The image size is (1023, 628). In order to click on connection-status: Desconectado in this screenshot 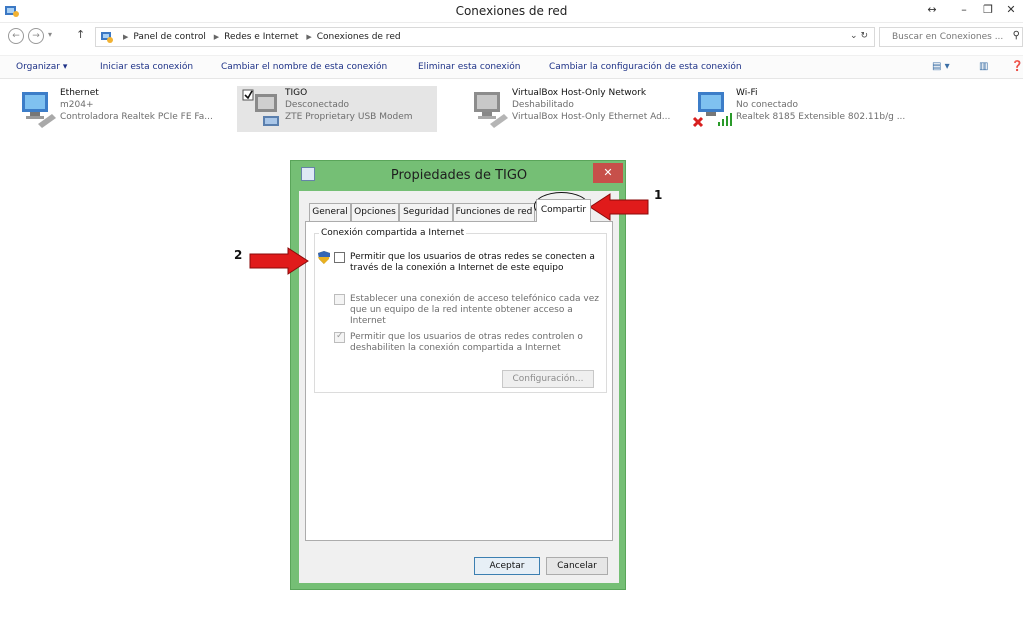, I will do `click(317, 105)`.